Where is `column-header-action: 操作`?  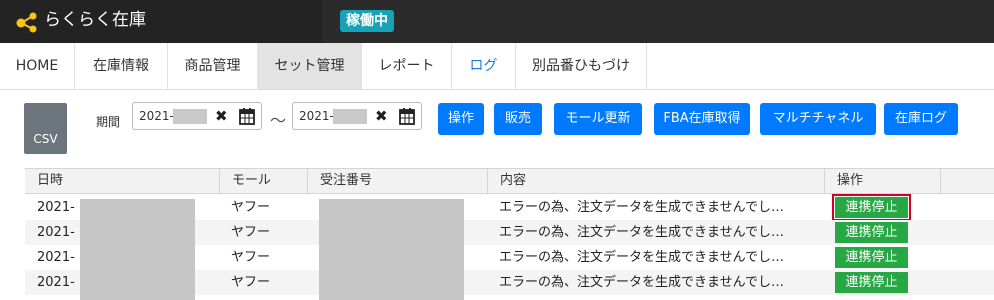 column-header-action: 操作 is located at coordinates (882, 181).